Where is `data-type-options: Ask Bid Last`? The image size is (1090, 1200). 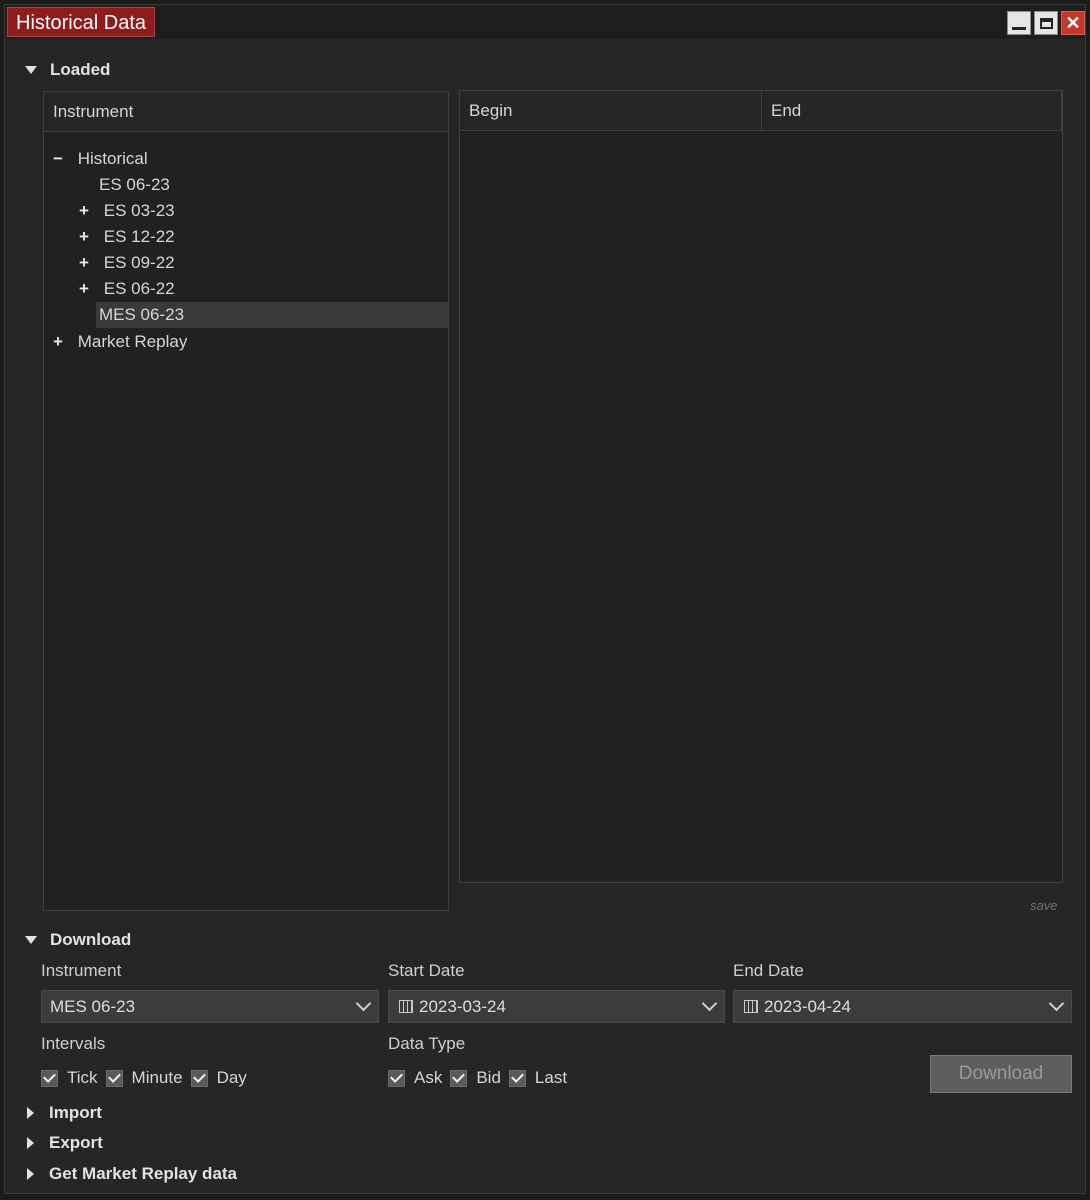 data-type-options: Ask Bid Last is located at coordinates (481, 1078).